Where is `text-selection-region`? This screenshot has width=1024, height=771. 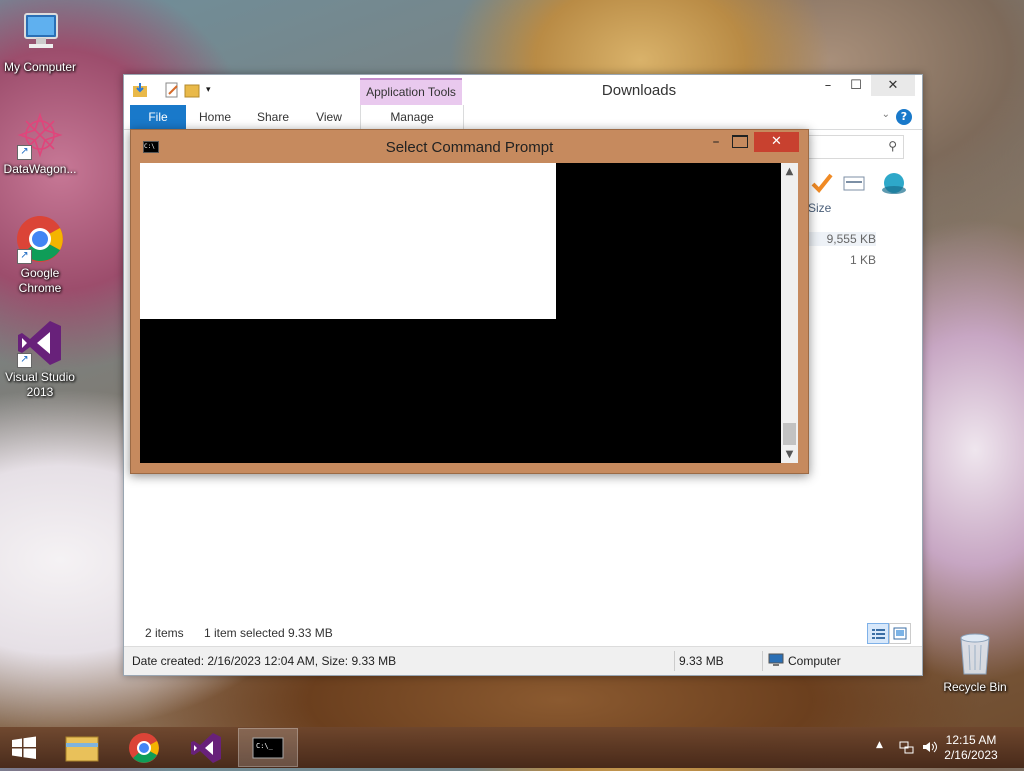
text-selection-region is located at coordinates (348, 241).